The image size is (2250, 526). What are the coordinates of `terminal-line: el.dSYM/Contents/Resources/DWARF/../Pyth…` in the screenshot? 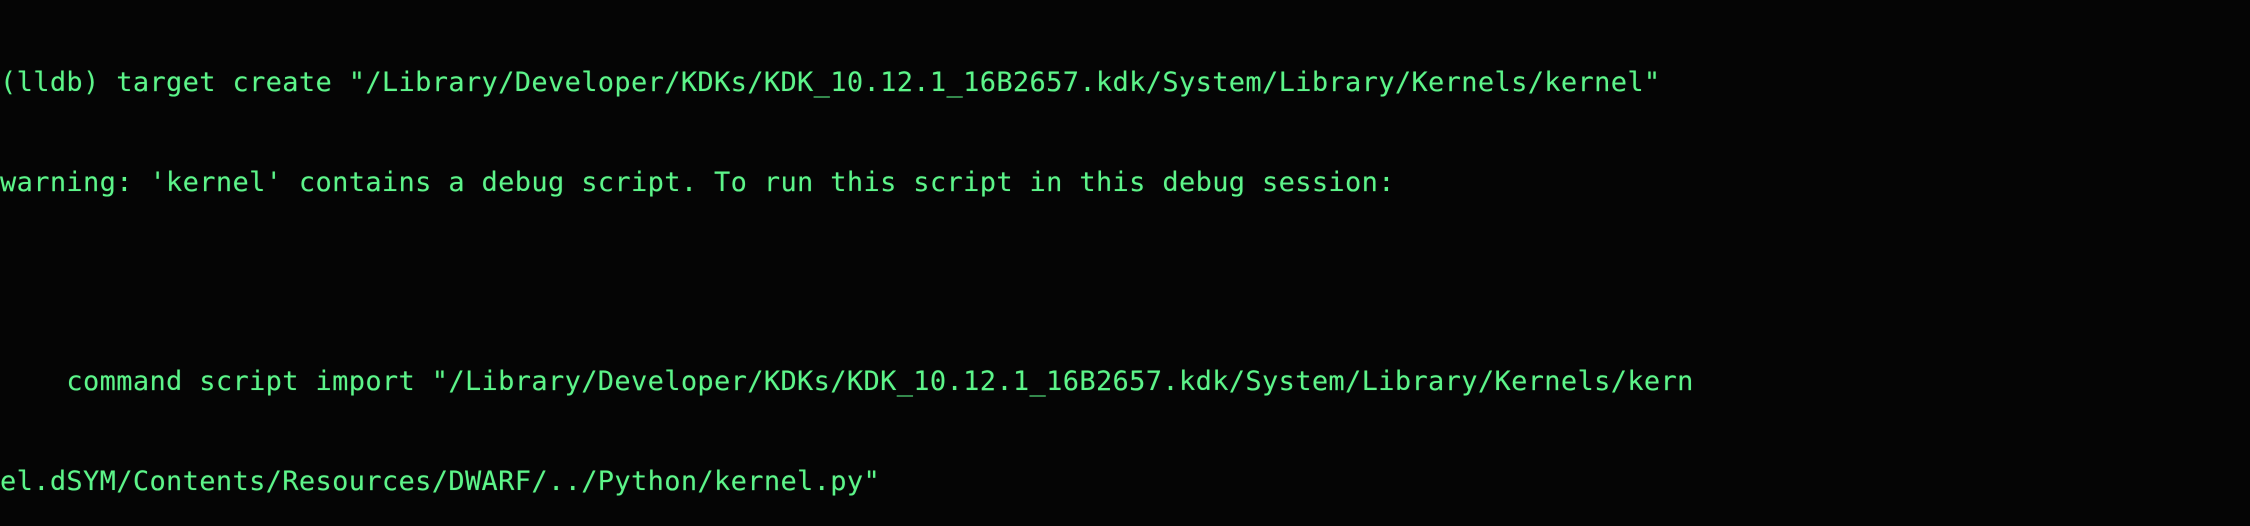 It's located at (440, 481).